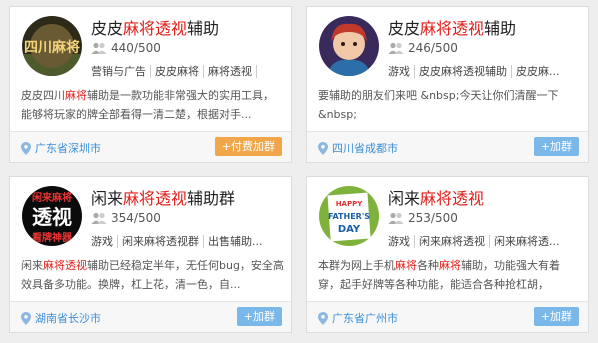  I want to click on member-count: 246/500, so click(423, 48).